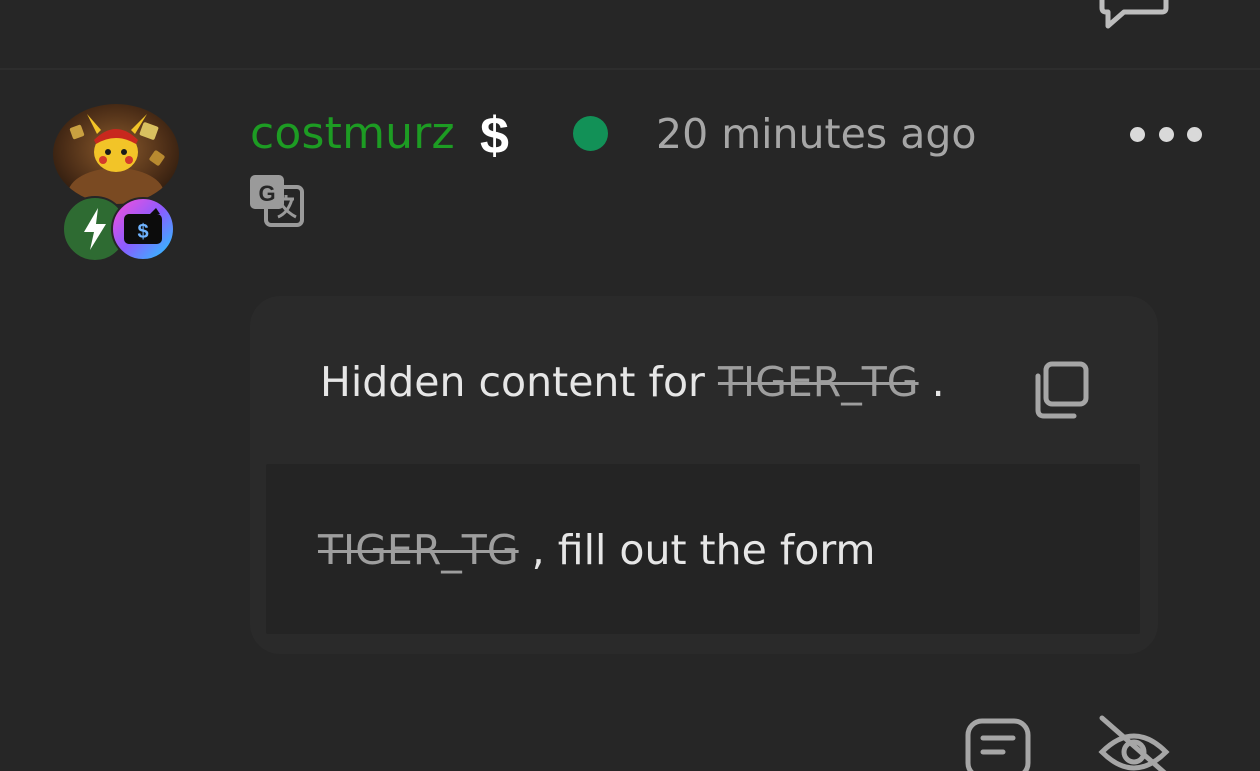  What do you see at coordinates (277, 201) in the screenshot?
I see `translate-icon: G` at bounding box center [277, 201].